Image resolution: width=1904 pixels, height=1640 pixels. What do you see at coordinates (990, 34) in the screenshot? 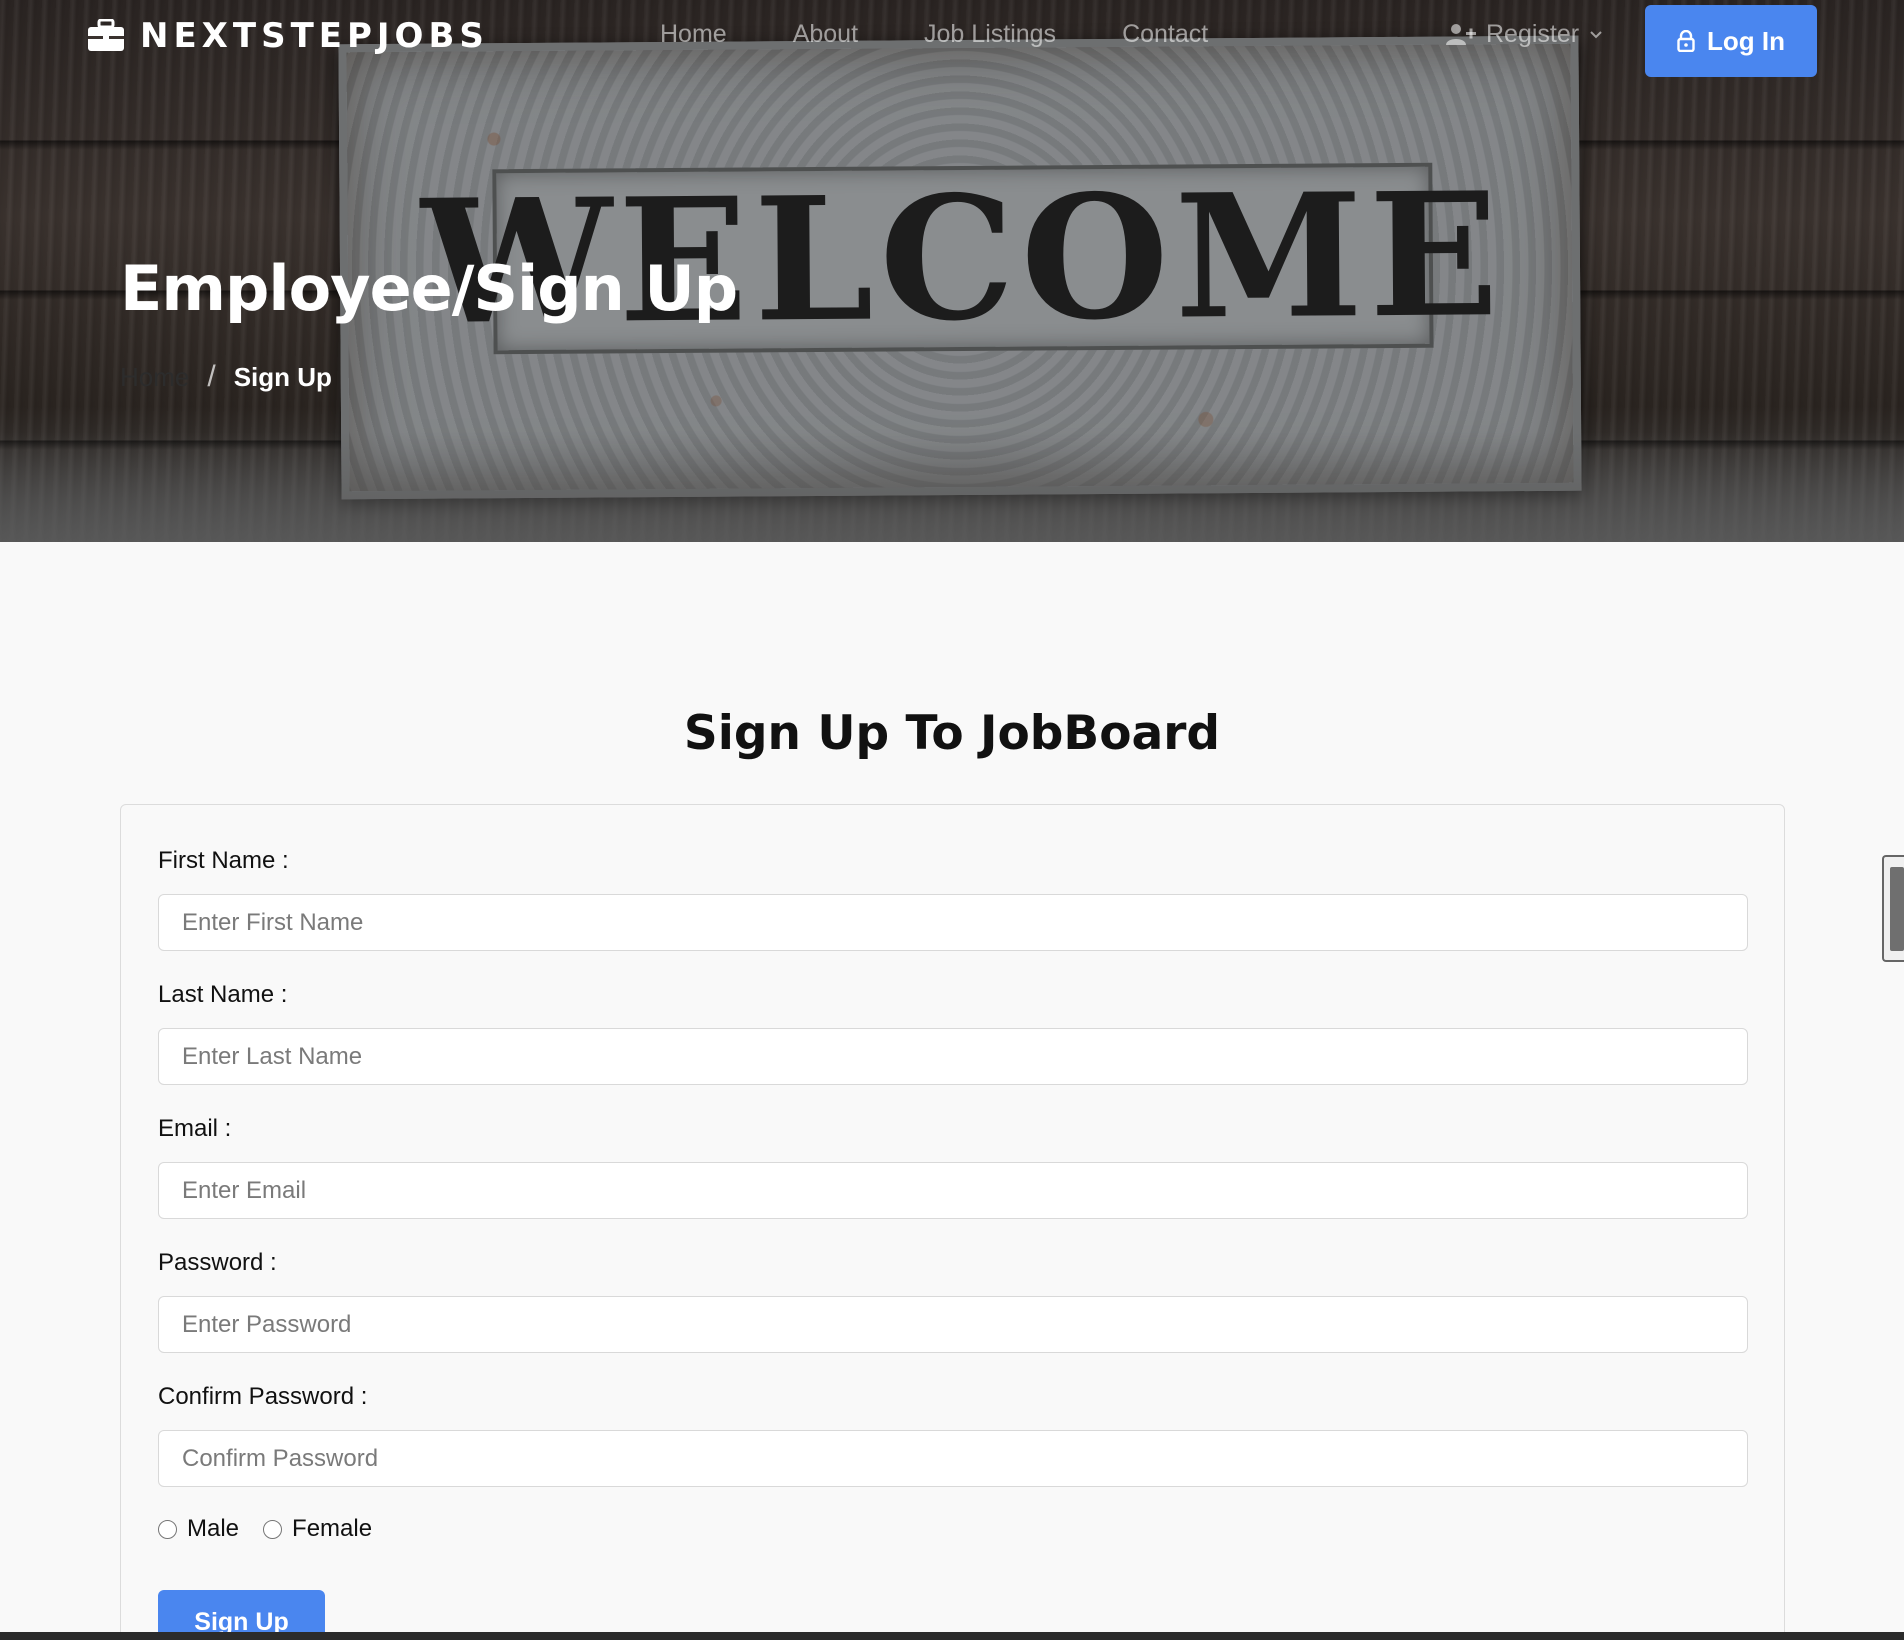
I see `nav-link-job-listings: Job Listings` at bounding box center [990, 34].